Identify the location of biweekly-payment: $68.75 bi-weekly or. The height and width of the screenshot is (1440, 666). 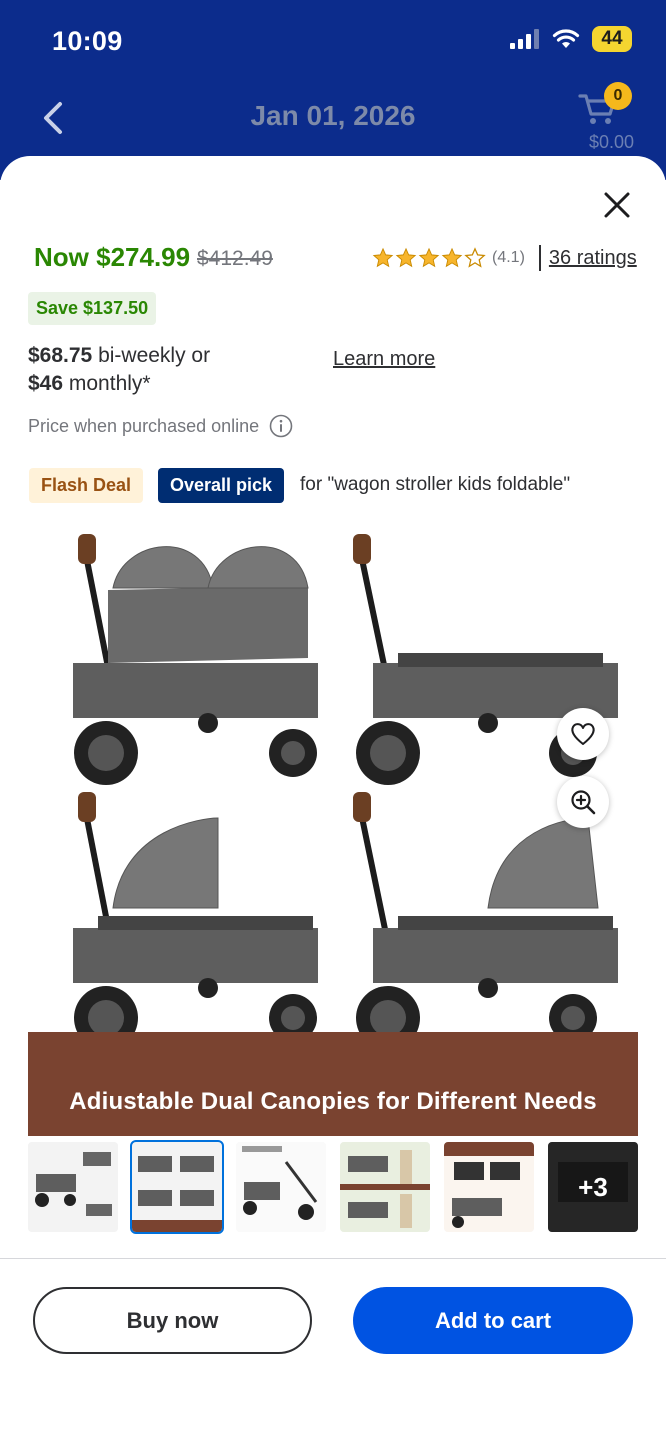
(119, 356).